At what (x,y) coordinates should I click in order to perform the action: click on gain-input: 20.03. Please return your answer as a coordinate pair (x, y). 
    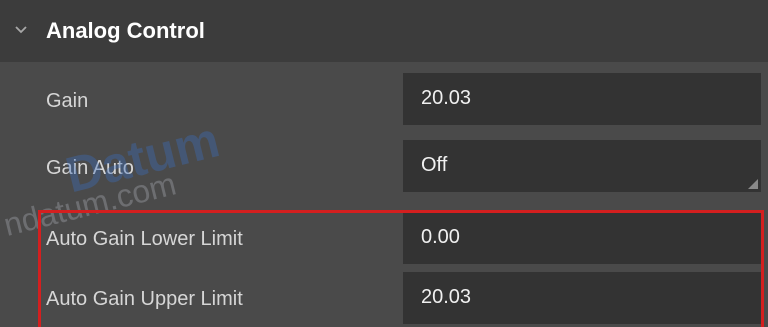
    Looking at the image, I should click on (582, 99).